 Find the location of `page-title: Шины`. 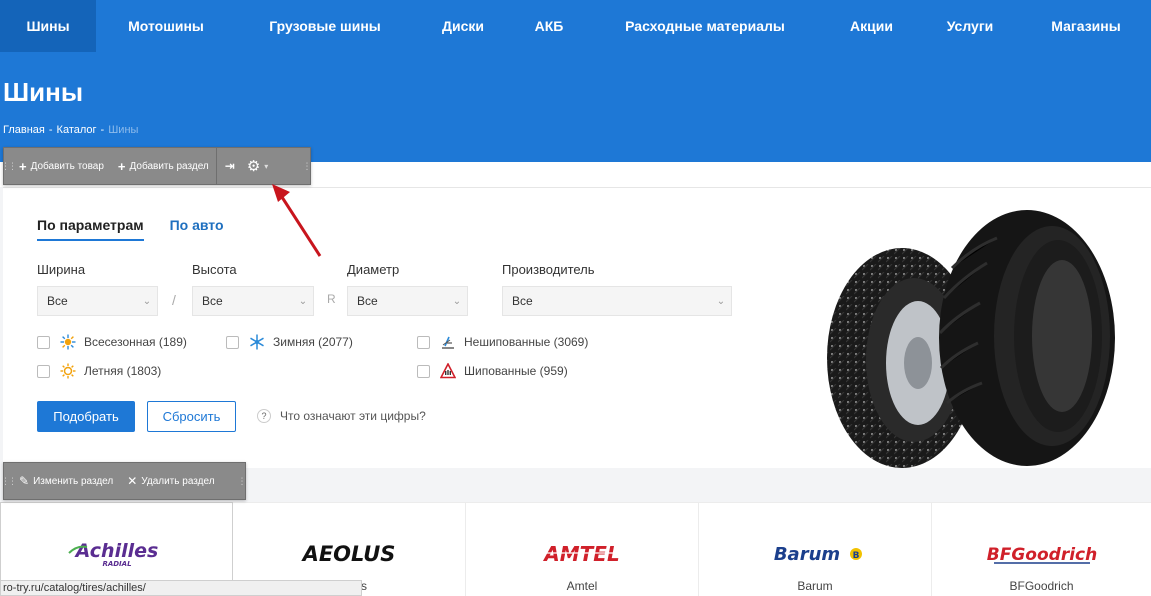

page-title: Шины is located at coordinates (43, 92).